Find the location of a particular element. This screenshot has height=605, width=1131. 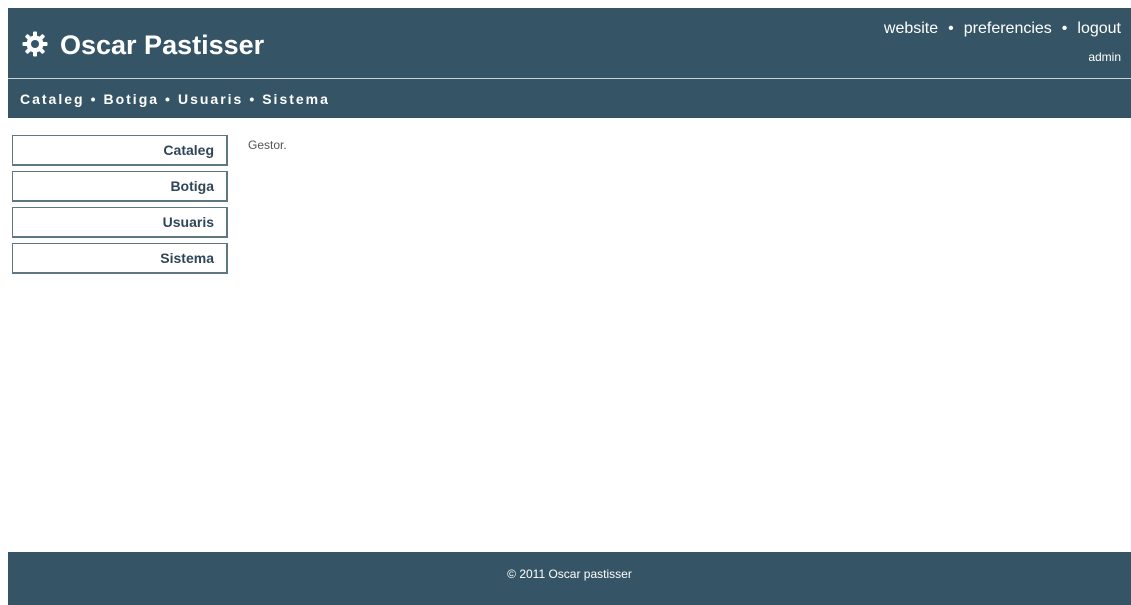

footer: © 2011 Oscar pastisser is located at coordinates (569, 578).